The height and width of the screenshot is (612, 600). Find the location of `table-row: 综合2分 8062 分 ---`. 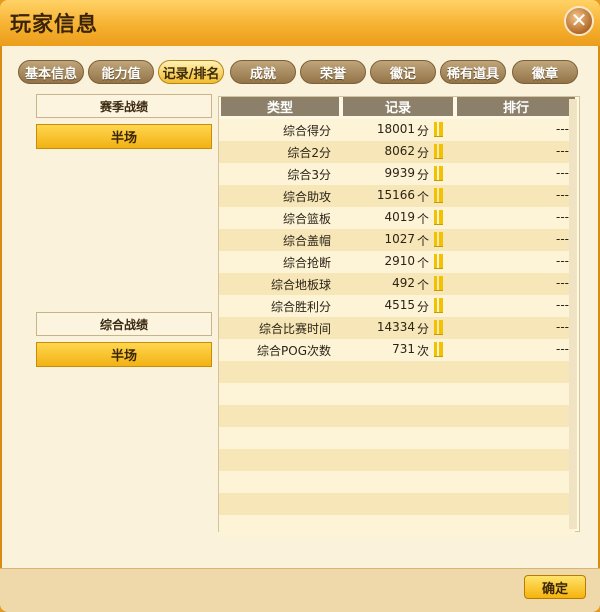

table-row: 综合2分 8062 分 --- is located at coordinates (397, 152).